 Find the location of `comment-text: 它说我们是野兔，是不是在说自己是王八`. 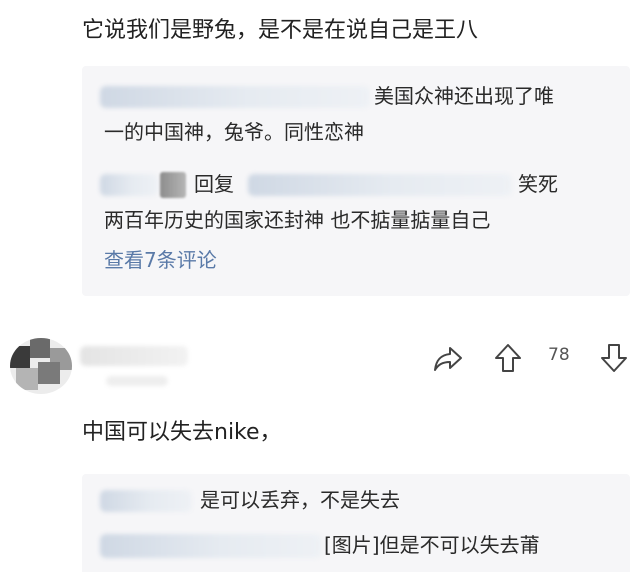

comment-text: 它说我们是野兔，是不是在说自己是王八 is located at coordinates (280, 30).